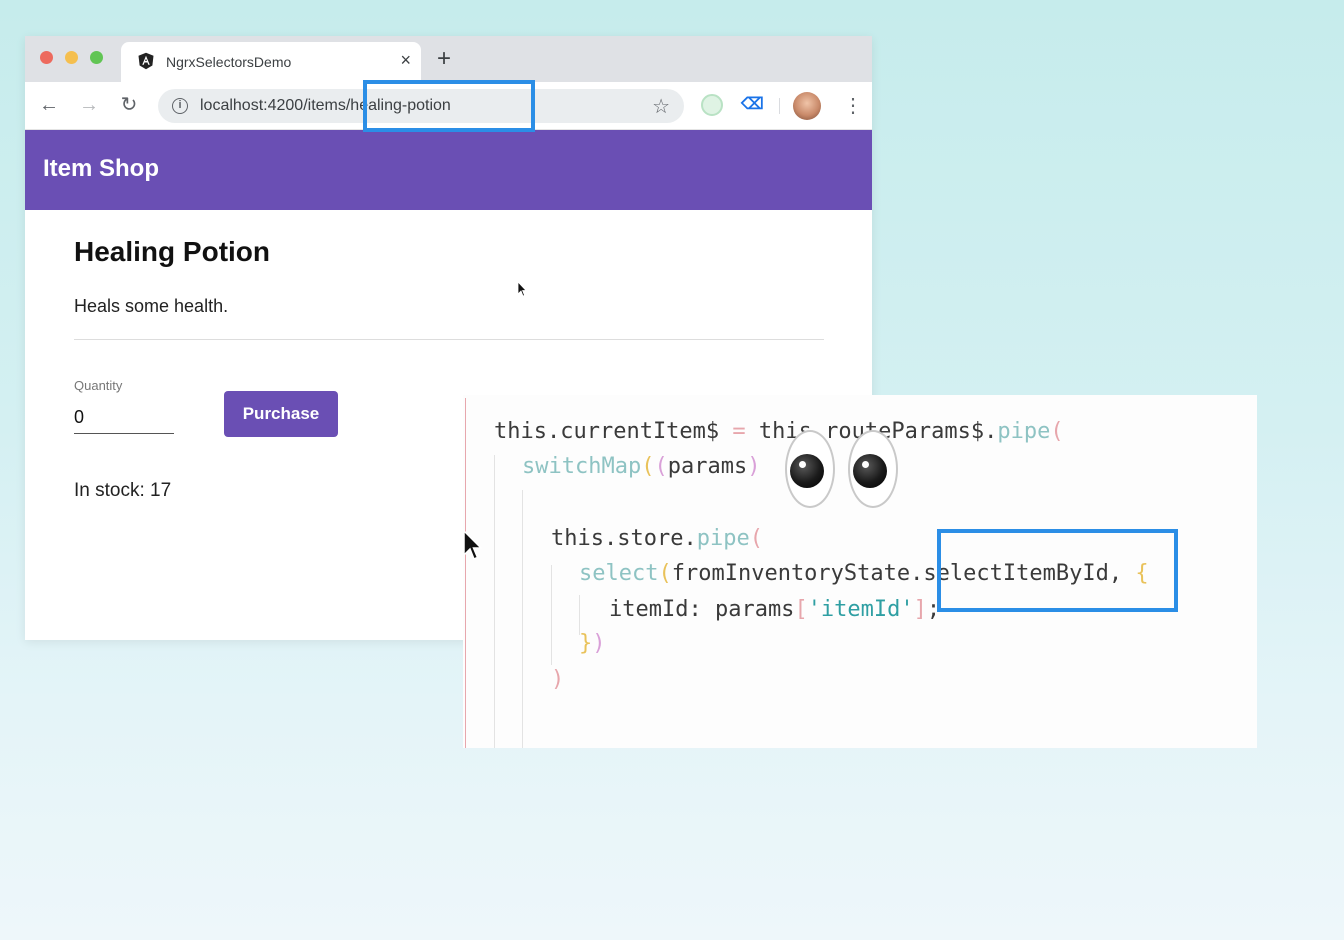 This screenshot has height=940, width=1344. I want to click on tab-title: NgrxSelectorsDemo, so click(229, 62).